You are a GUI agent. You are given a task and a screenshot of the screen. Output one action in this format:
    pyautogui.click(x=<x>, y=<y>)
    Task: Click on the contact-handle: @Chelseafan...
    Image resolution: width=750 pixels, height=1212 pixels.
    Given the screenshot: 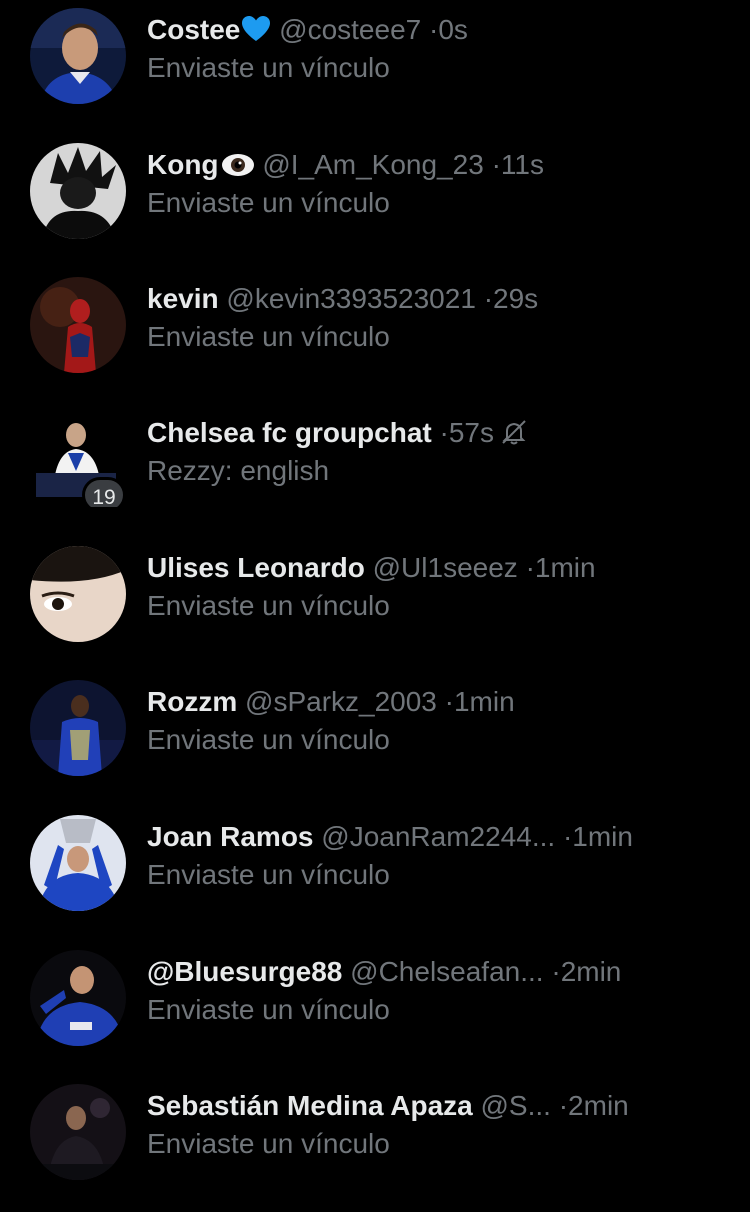 What is the action you would take?
    pyautogui.click(x=447, y=971)
    